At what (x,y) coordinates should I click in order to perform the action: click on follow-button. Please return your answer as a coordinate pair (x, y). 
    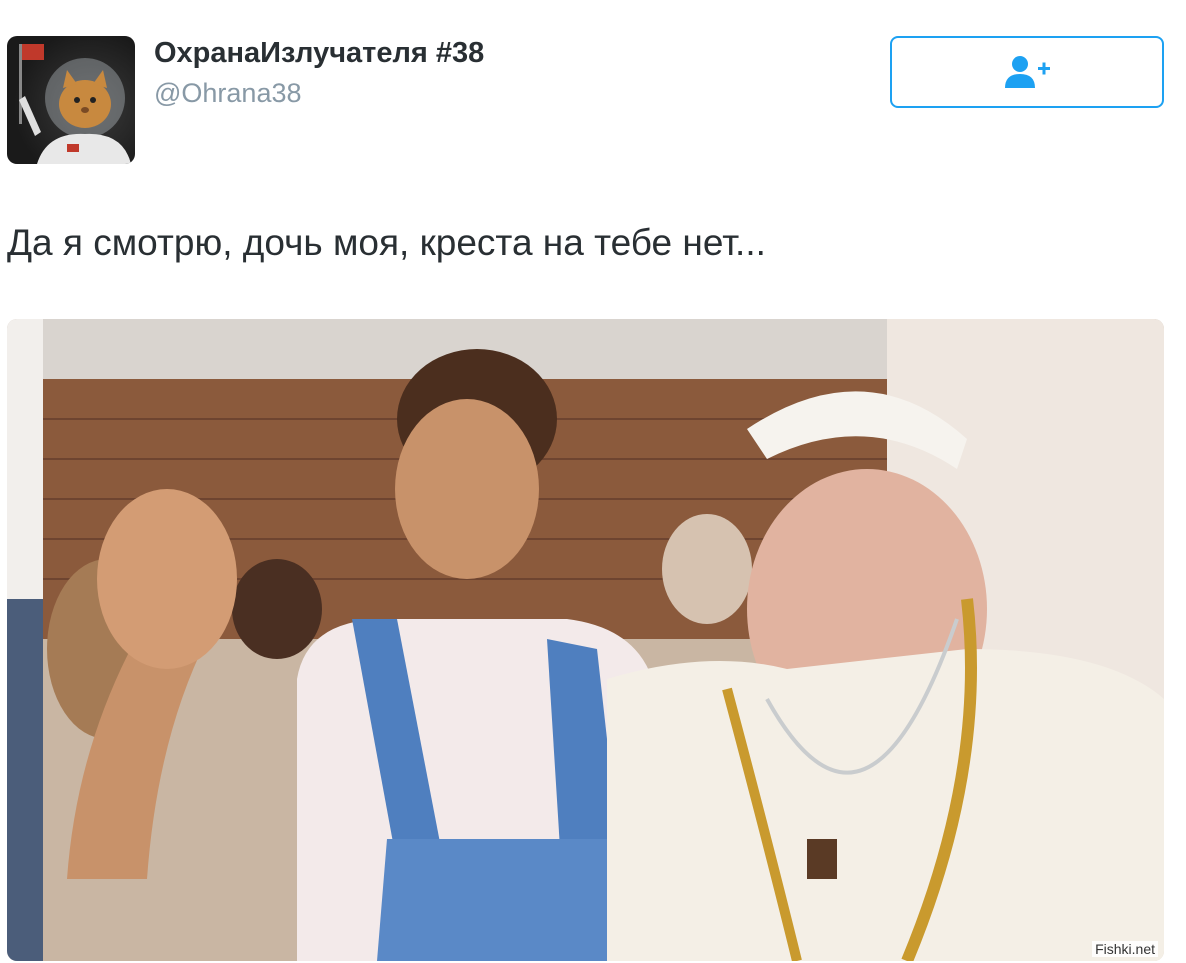
    Looking at the image, I should click on (1027, 72).